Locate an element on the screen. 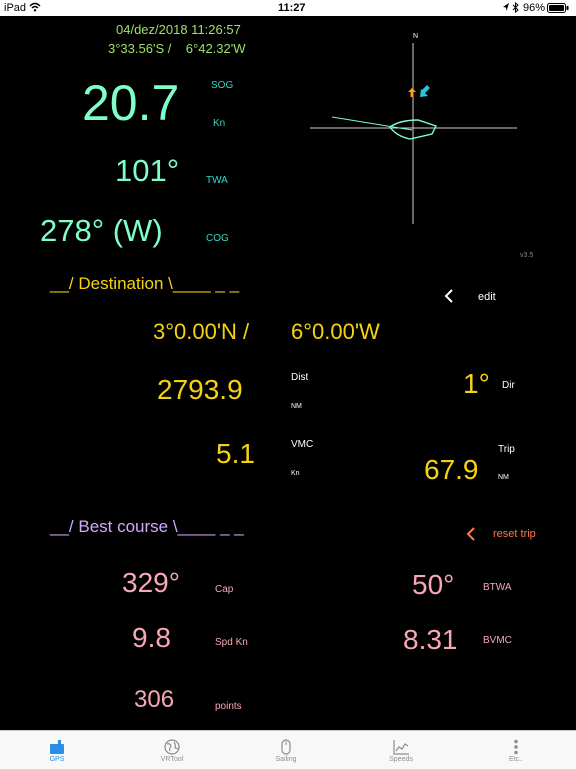  reset-trip-label: reset trip is located at coordinates (514, 534).